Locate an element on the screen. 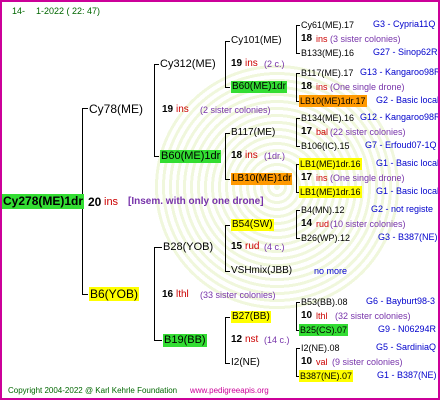 The image size is (440, 400). g4-4-unit: ins is located at coordinates (322, 178).